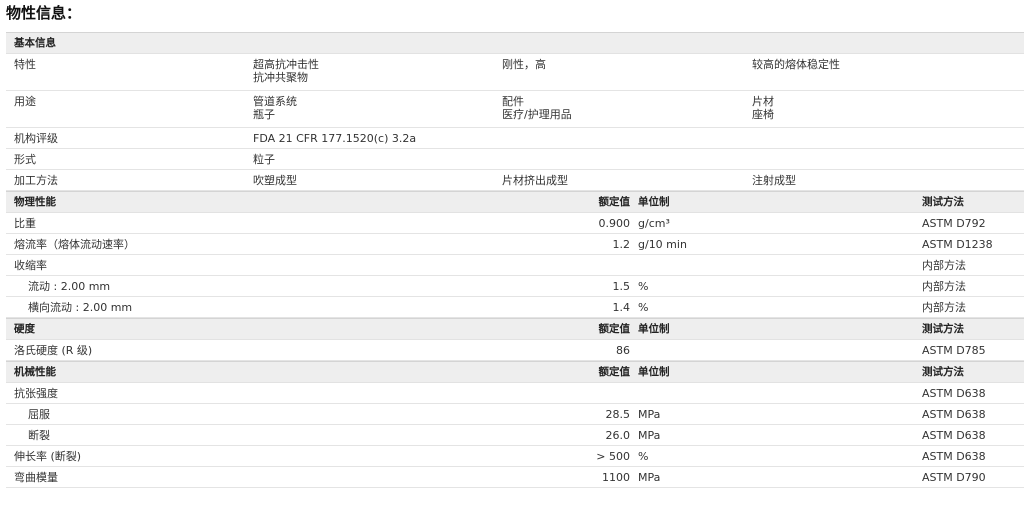  What do you see at coordinates (335, 138) in the screenshot?
I see `cell-text: FDA 21 CFR 177.1520(c) 3.2a` at bounding box center [335, 138].